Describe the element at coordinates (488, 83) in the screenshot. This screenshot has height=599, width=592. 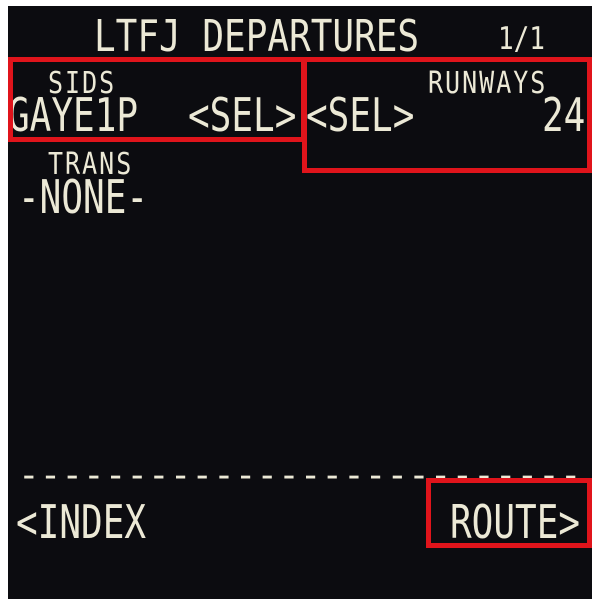
I see `runways-label: RUNWAYS` at that location.